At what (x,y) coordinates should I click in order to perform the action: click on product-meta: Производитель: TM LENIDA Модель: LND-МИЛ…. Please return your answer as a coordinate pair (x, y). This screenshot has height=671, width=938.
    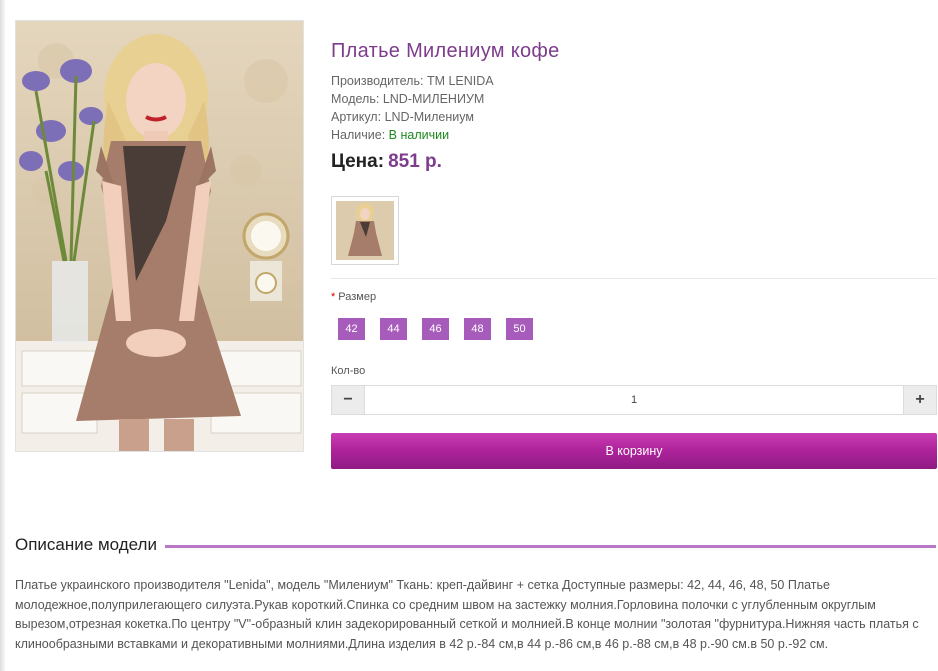
    Looking at the image, I should click on (412, 108).